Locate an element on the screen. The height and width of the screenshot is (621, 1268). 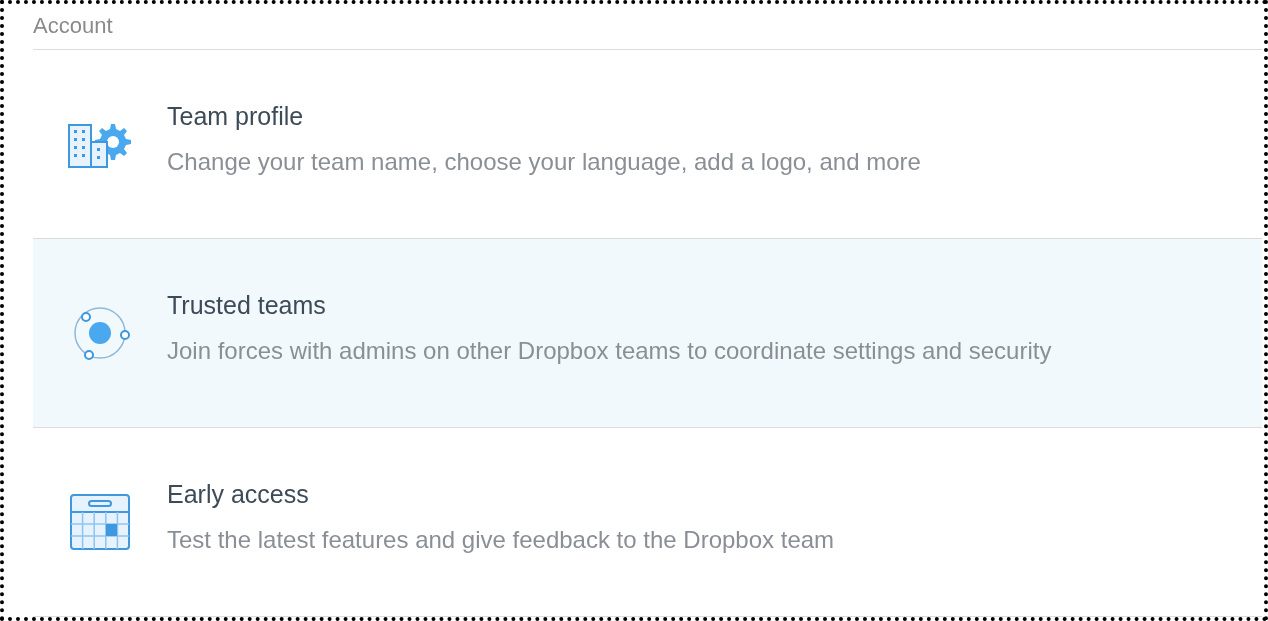
row-description: Test the latest features and give feedback to the Dropbox team is located at coordinates (501, 539).